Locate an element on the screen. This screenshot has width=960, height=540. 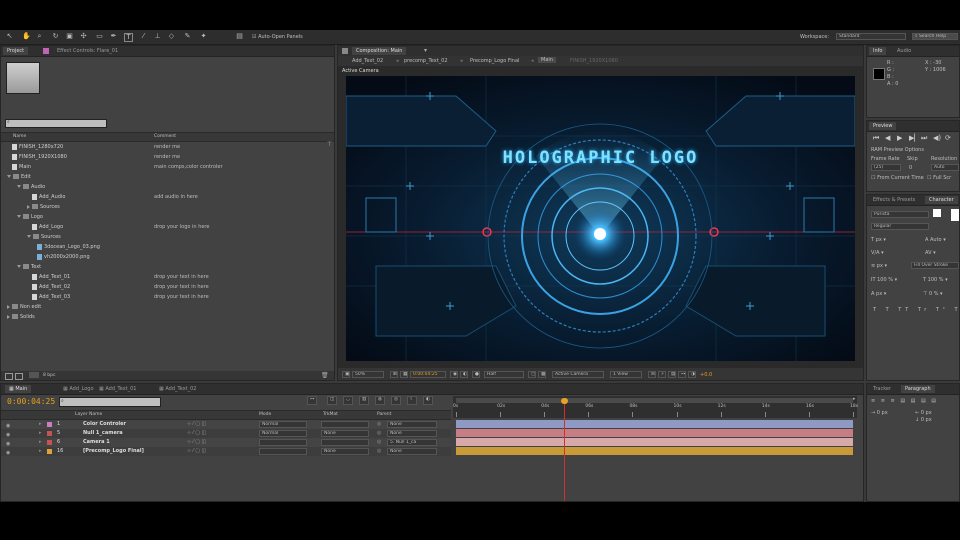
layer-name: Camera 1 is located at coordinates (96, 442).